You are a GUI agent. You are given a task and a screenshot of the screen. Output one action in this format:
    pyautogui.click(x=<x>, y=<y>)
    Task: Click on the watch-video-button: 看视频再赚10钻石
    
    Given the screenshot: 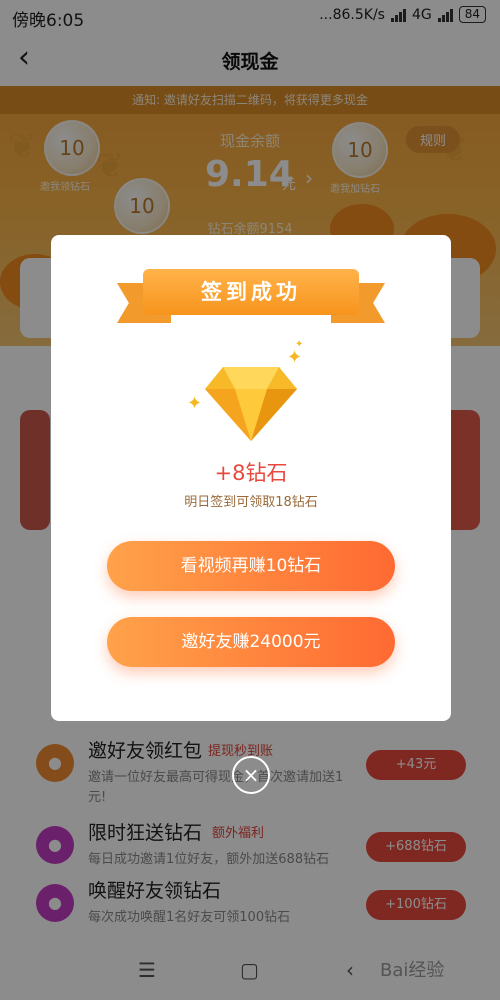 What is the action you would take?
    pyautogui.click(x=251, y=566)
    